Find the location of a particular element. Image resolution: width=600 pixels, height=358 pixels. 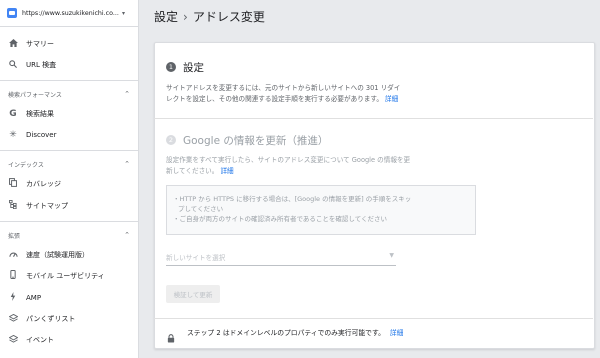

footer-note: ステップ 2 はドメインレベルのプロパティでのみ実行可能です。 詳細 is located at coordinates (285, 335).